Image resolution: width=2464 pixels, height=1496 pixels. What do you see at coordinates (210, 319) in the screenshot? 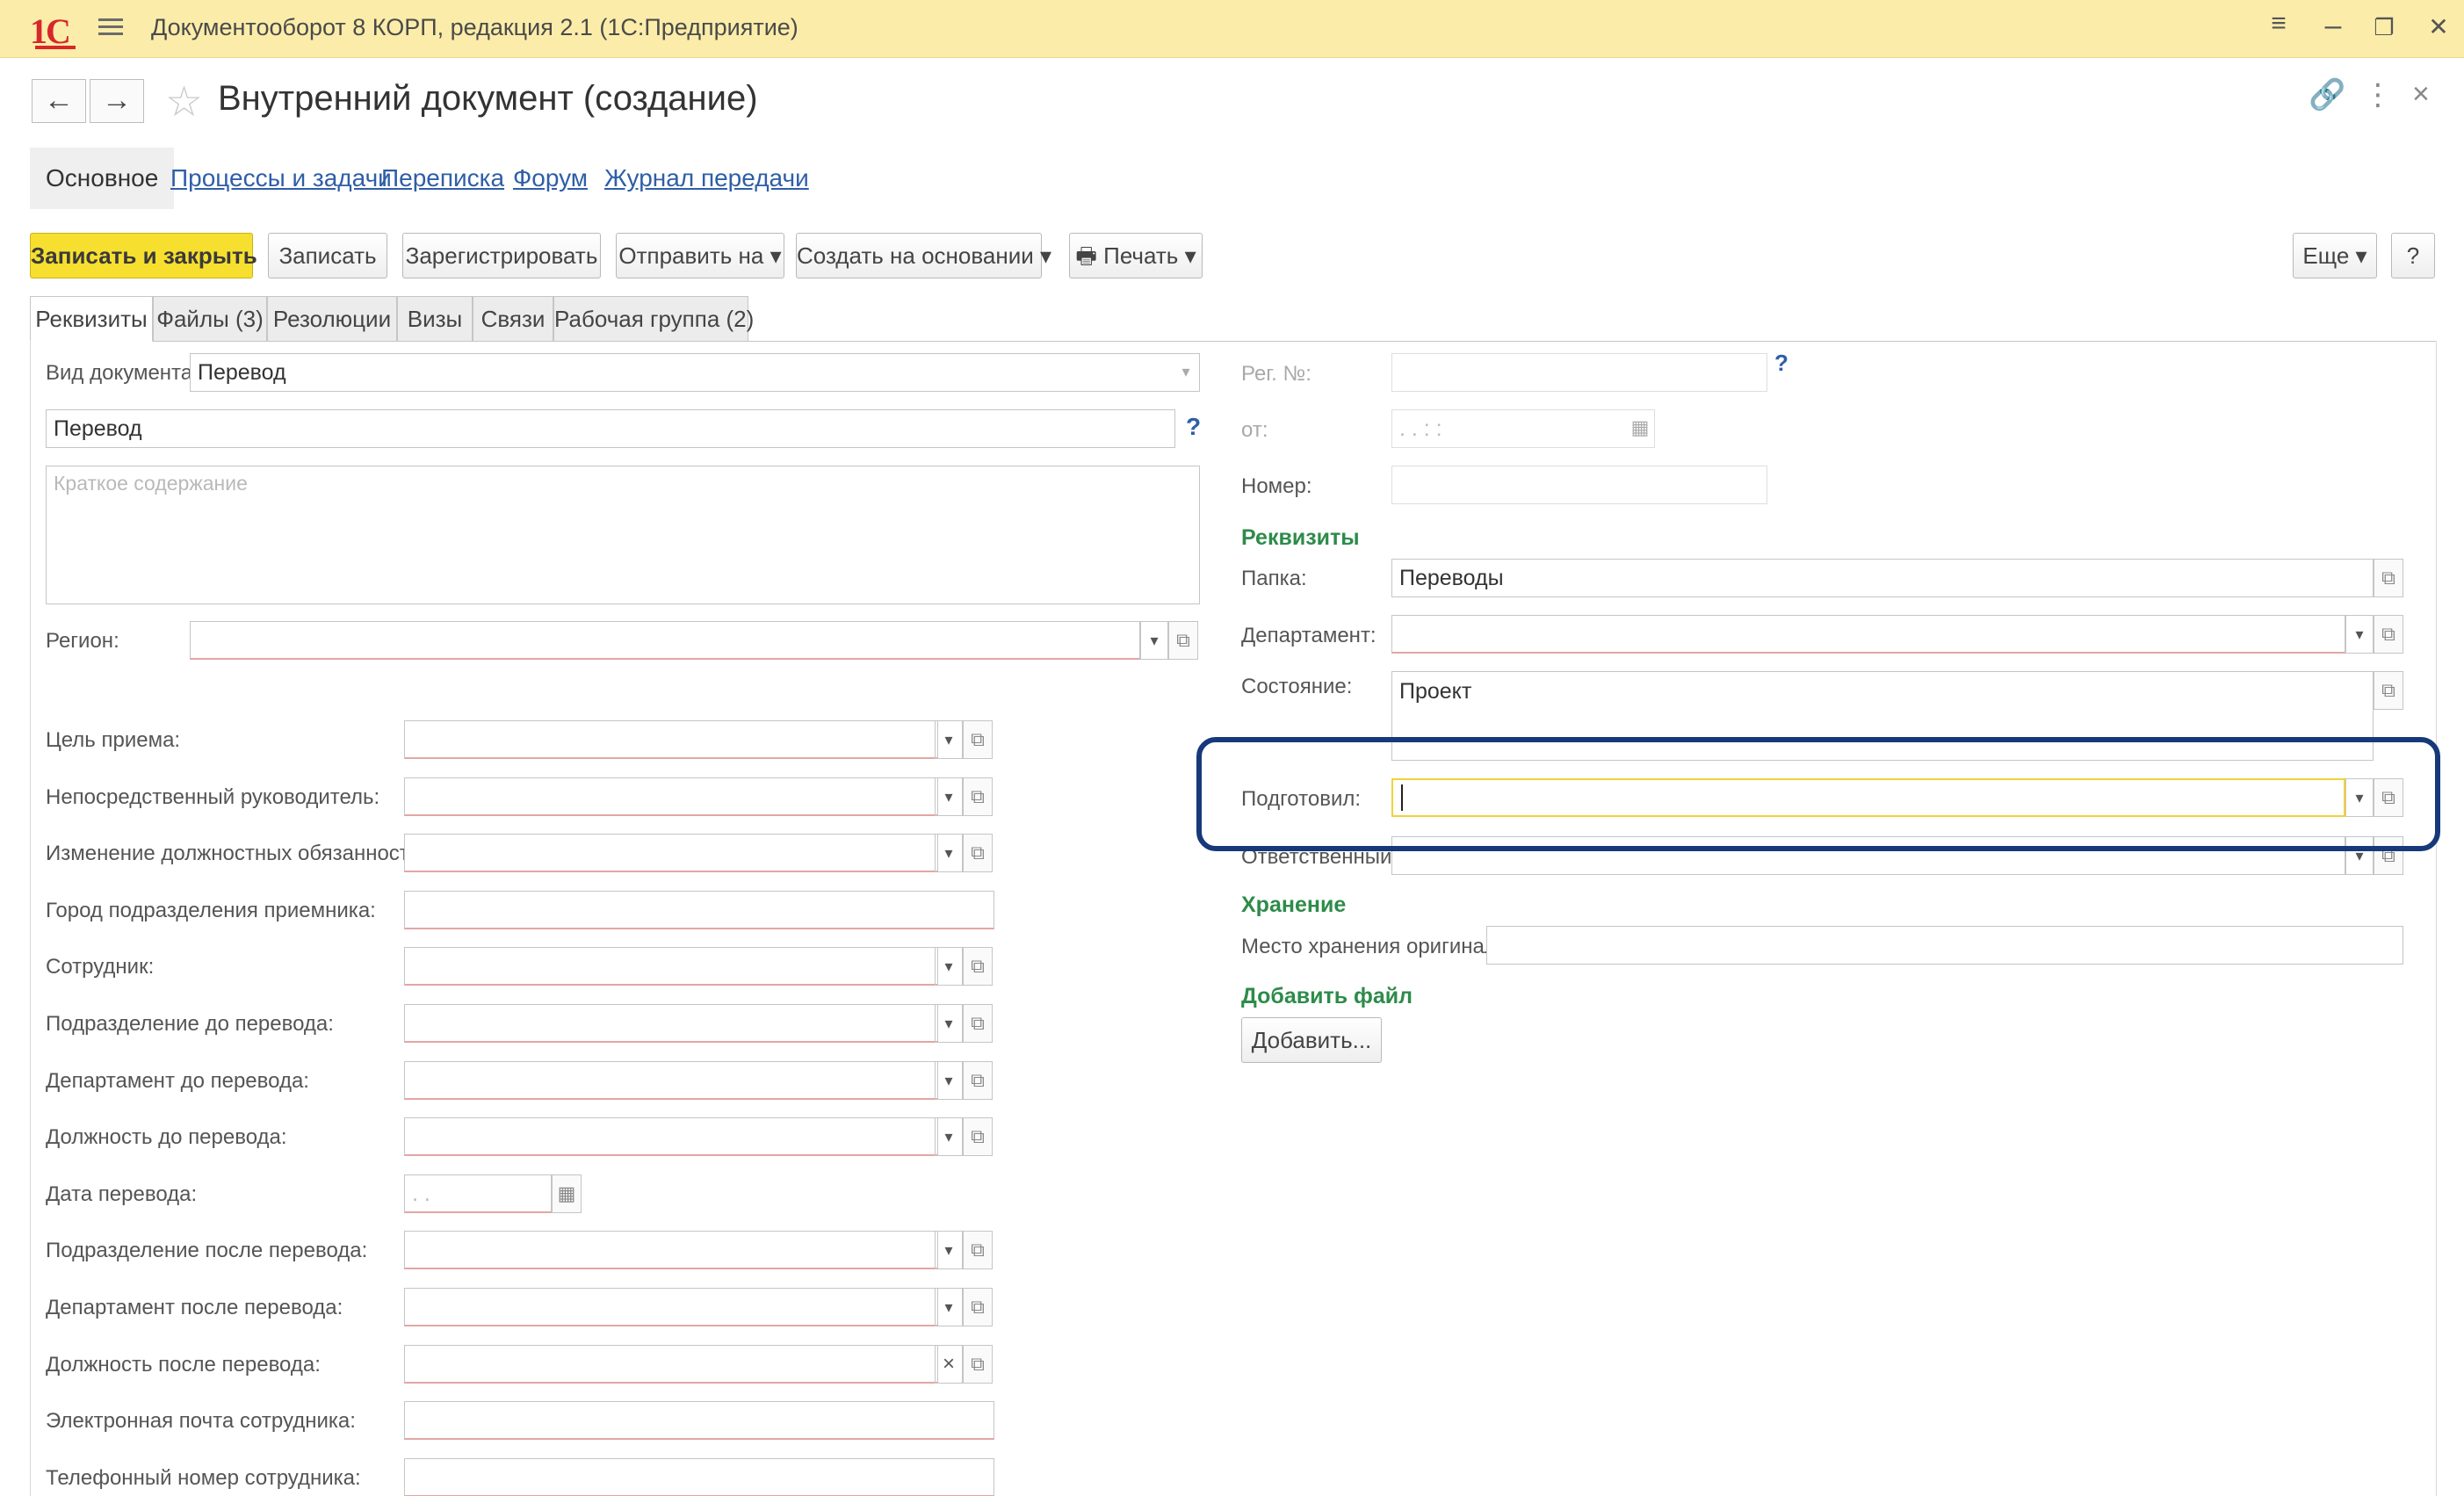
I see `tab-files: Файлы (3)` at bounding box center [210, 319].